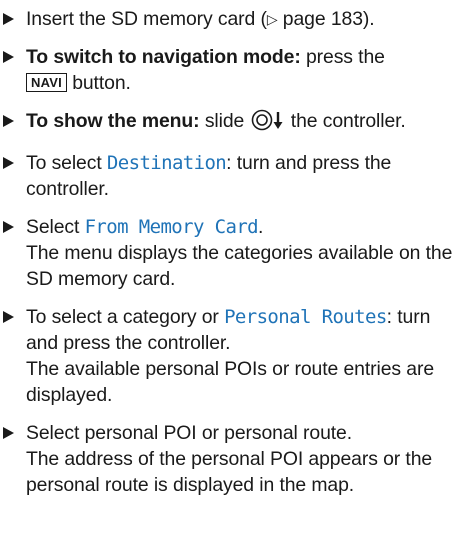 The height and width of the screenshot is (533, 463). Describe the element at coordinates (163, 57) in the screenshot. I see `step-heading: To switch to navigation mode:` at that location.